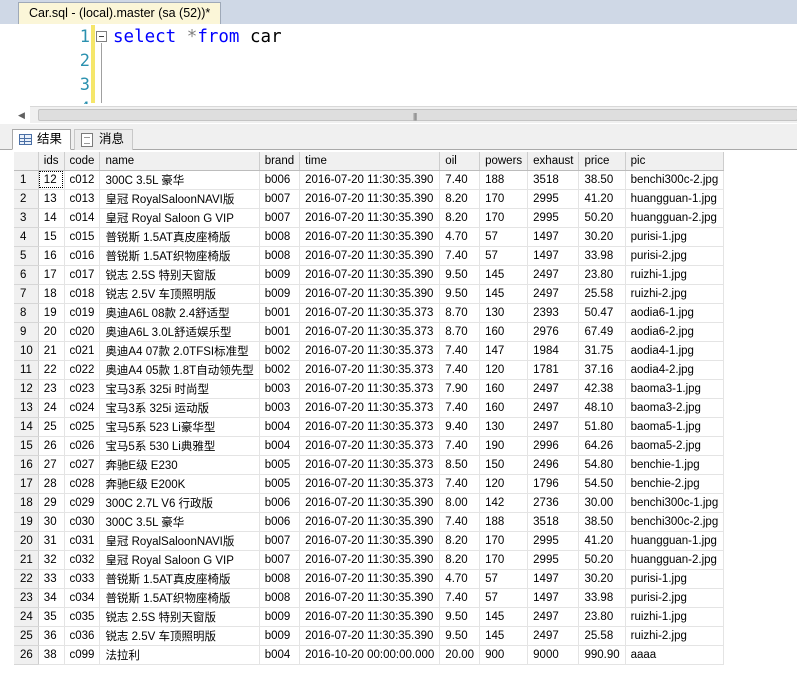 Image resolution: width=797 pixels, height=681 pixels. Describe the element at coordinates (26, 617) in the screenshot. I see `row-number-cell: 24` at that location.